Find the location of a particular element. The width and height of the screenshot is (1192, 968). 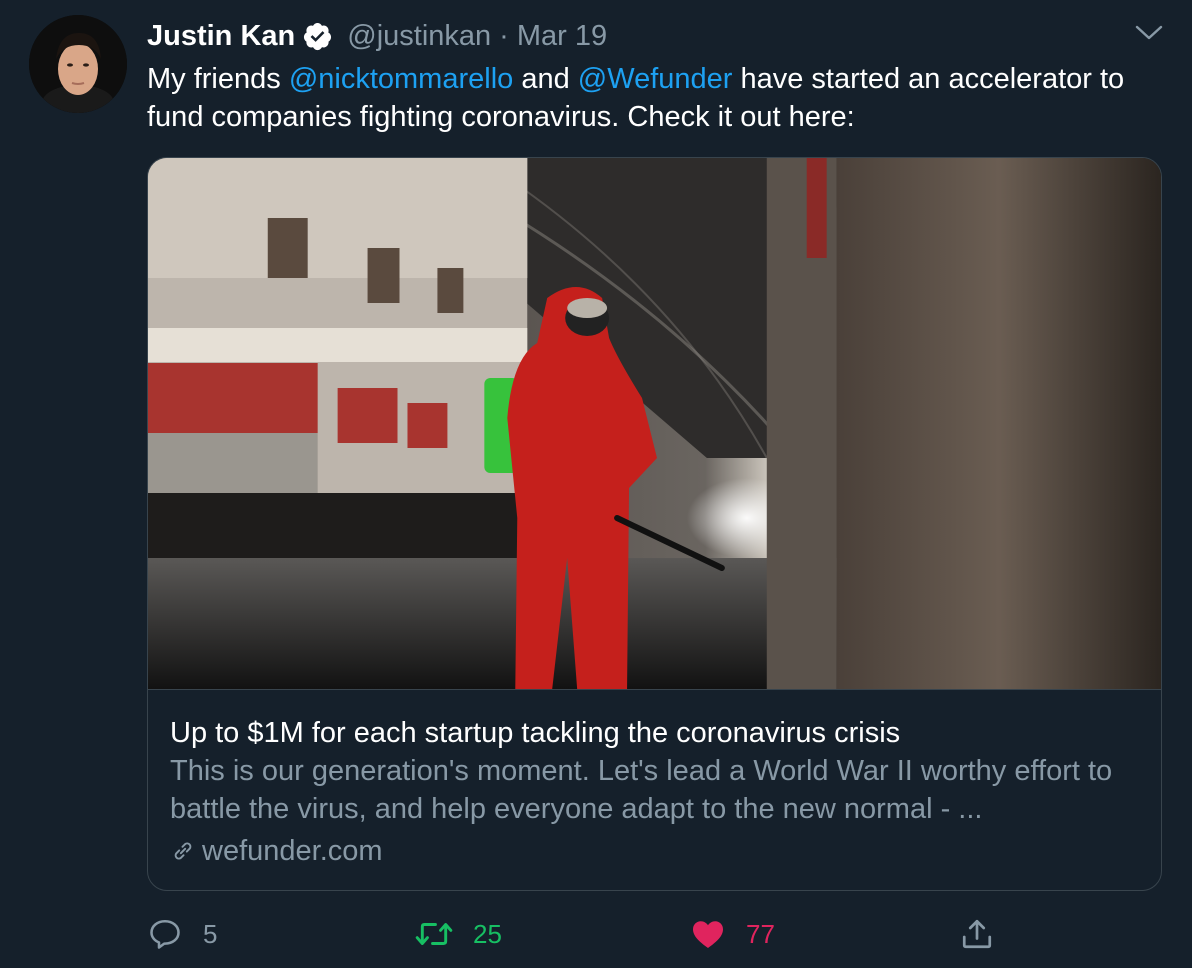

mention-link: @Wefunder is located at coordinates (655, 79).